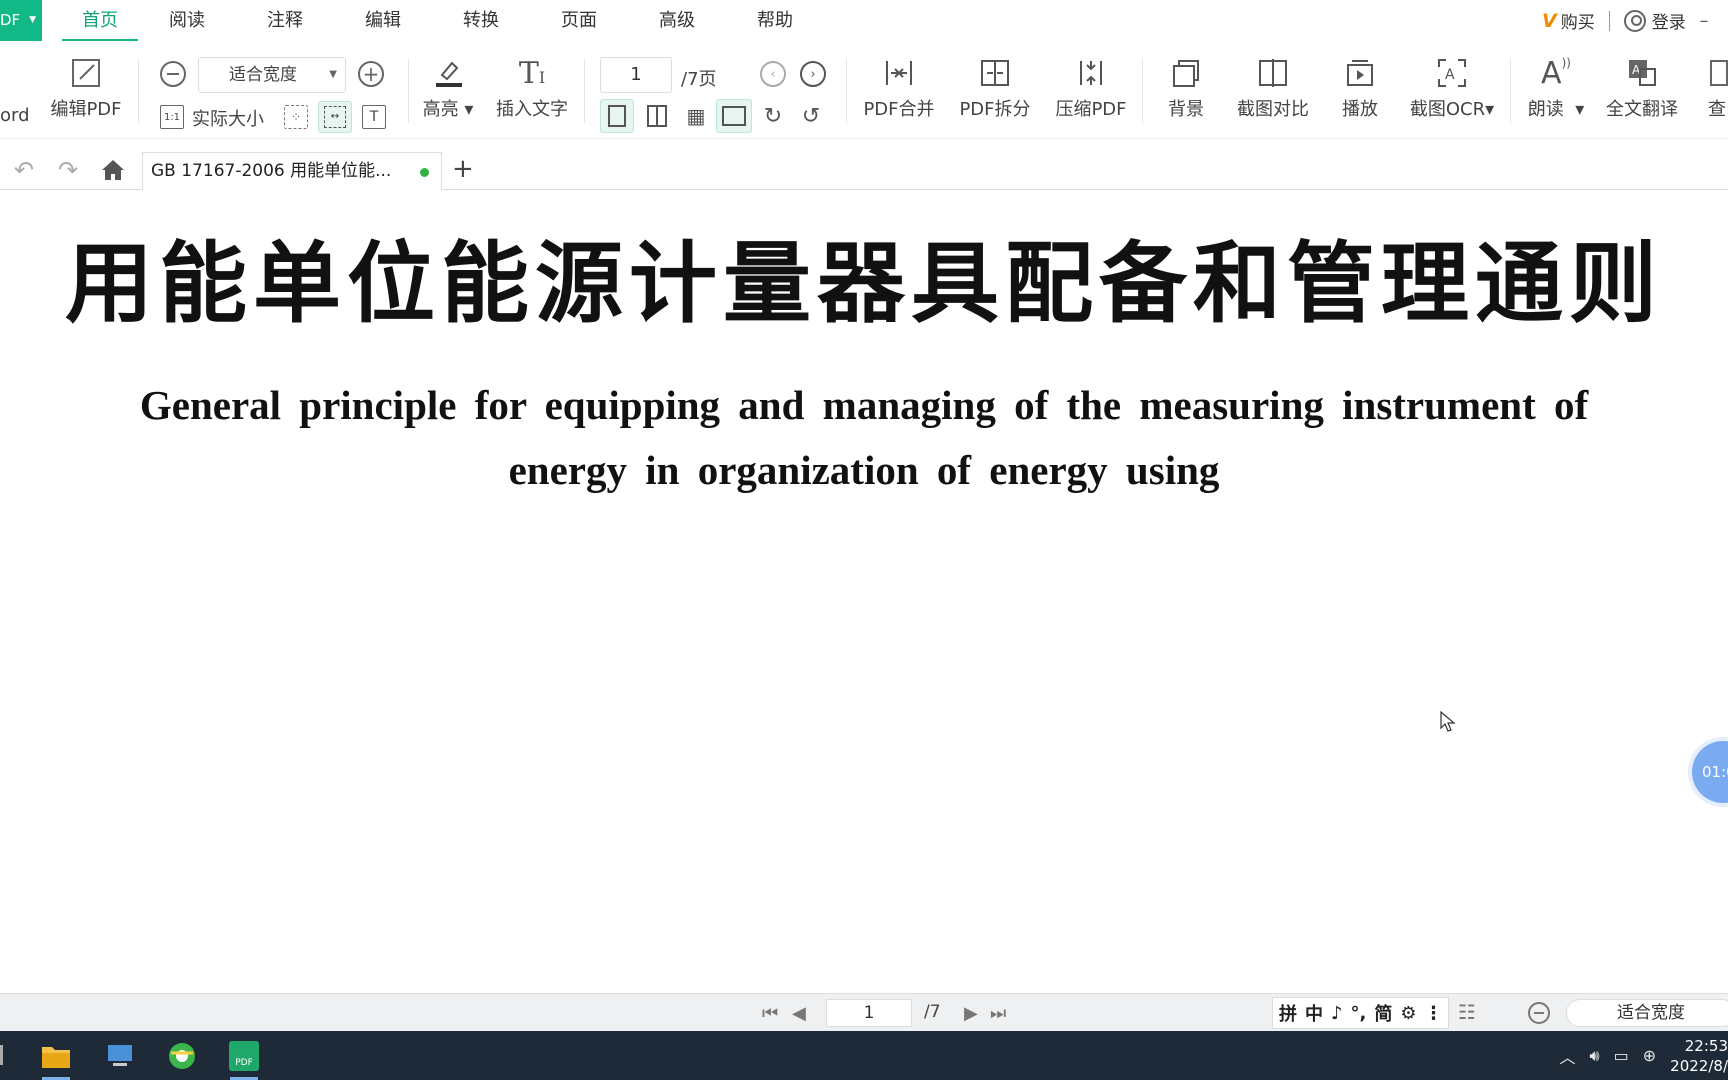  Describe the element at coordinates (995, 90) in the screenshot. I see `pdf-split-button: PDF拆分` at that location.